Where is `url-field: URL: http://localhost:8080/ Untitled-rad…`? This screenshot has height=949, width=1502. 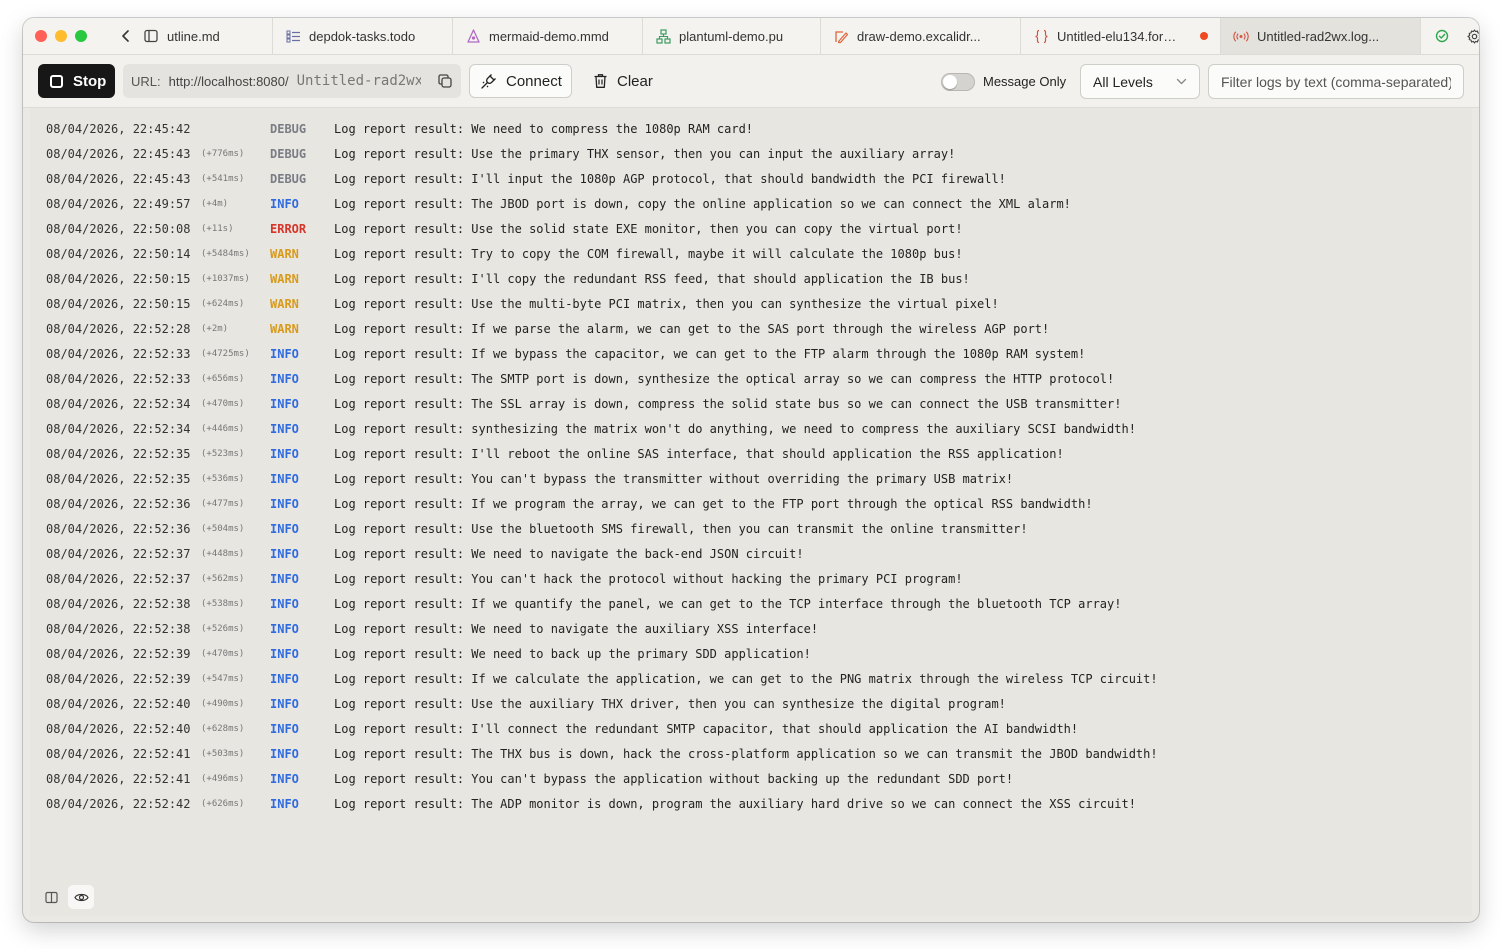
url-field: URL: http://localhost:8080/ Untitled-rad… is located at coordinates (292, 81).